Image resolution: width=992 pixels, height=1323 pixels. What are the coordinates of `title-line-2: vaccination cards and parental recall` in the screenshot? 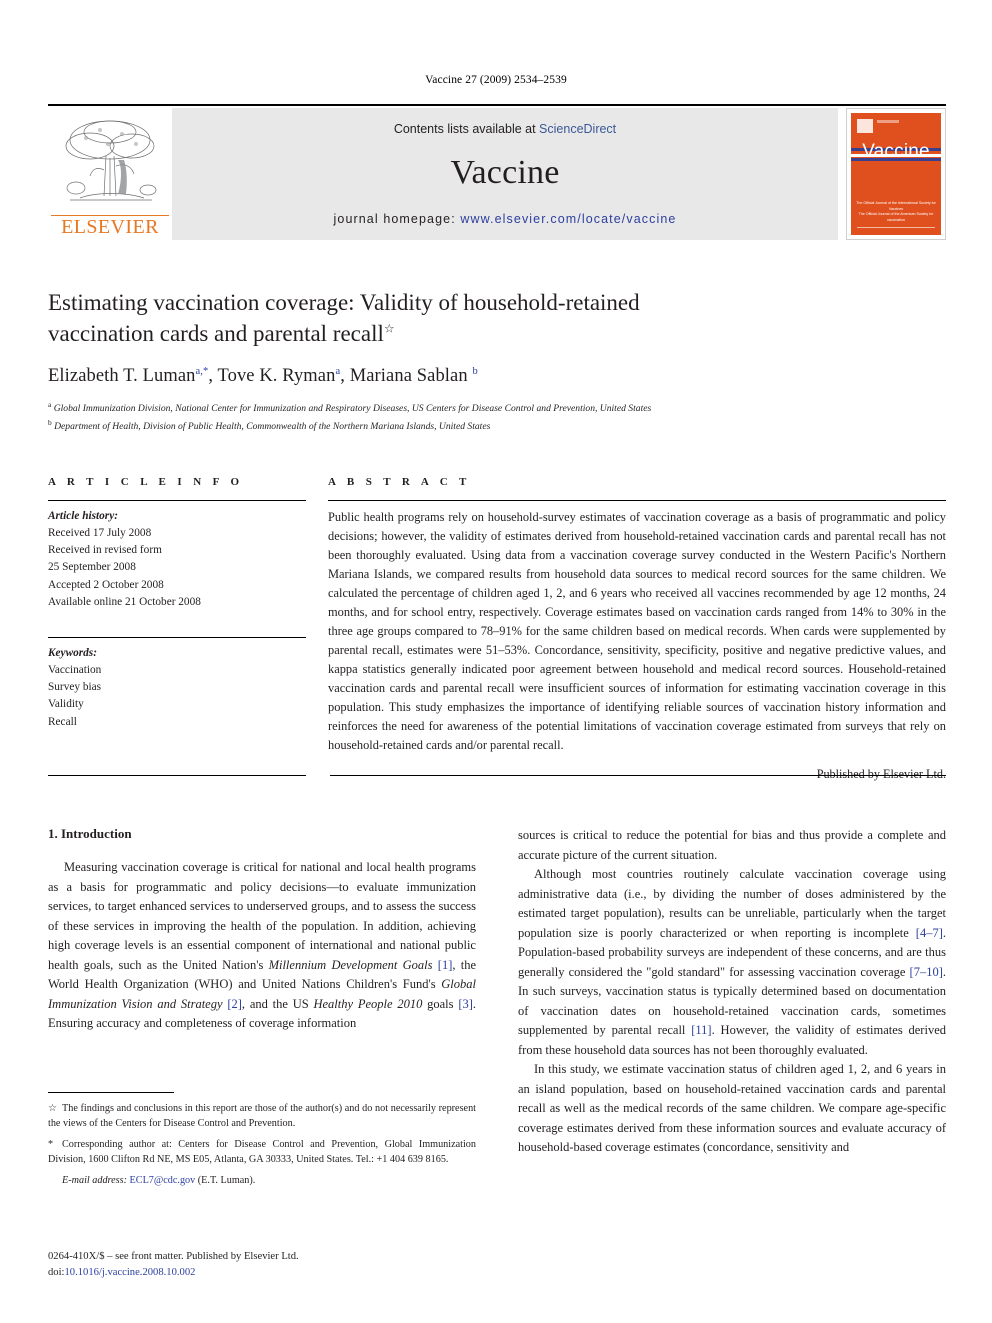 It's located at (216, 333).